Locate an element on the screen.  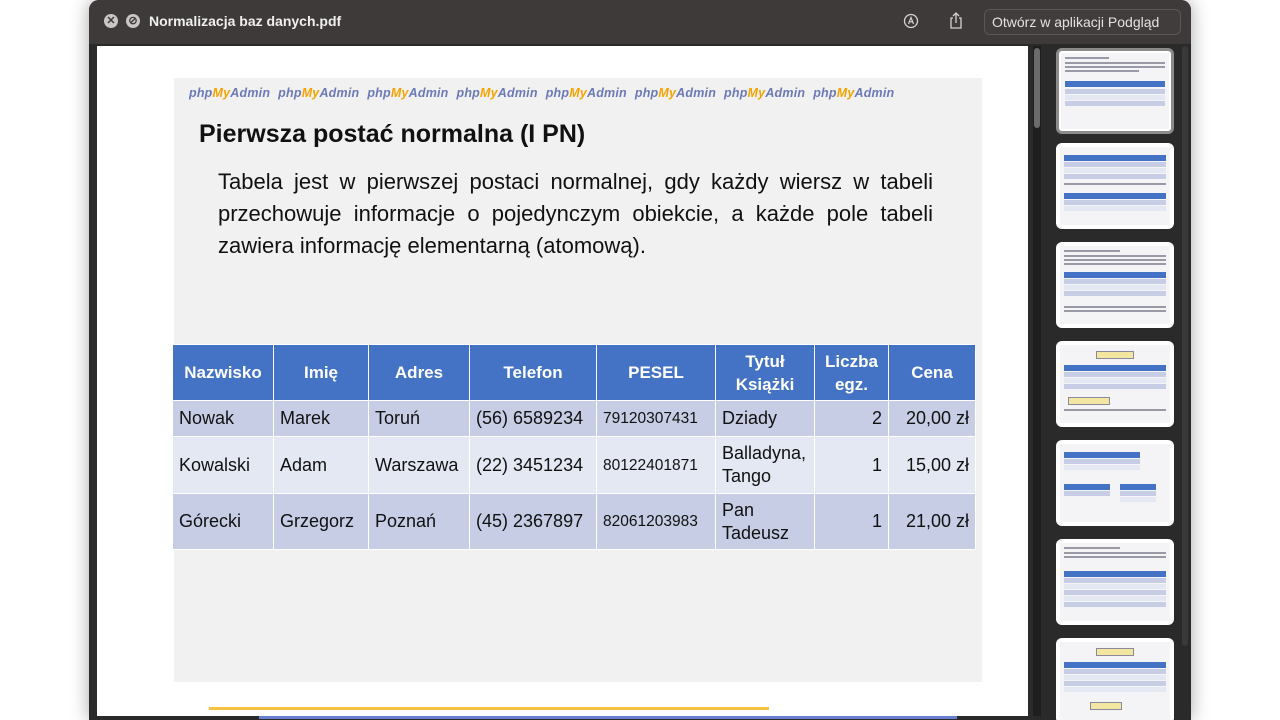
cell-nazwisko: Nowak is located at coordinates (223, 418).